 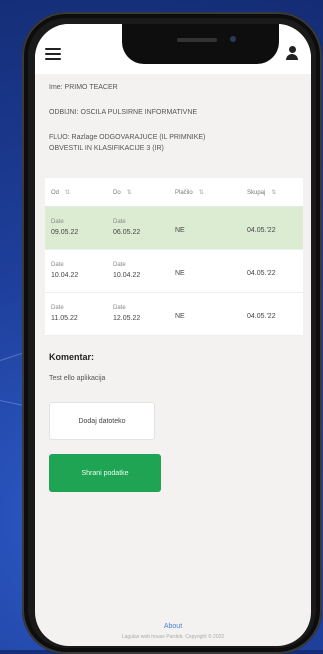 What do you see at coordinates (65, 232) in the screenshot?
I see `cell-from-date: 09.05.22` at bounding box center [65, 232].